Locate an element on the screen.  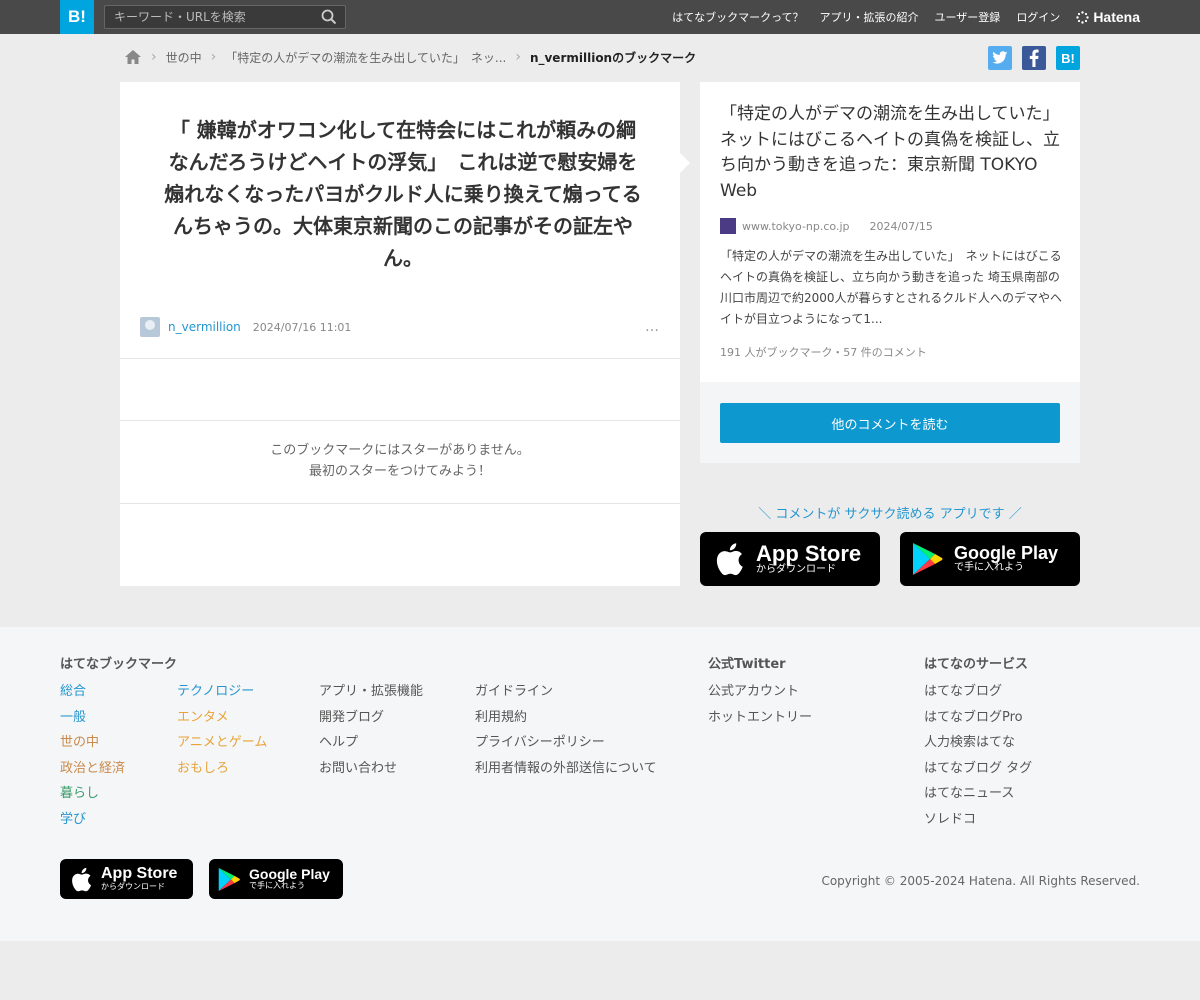
footer-link: 公式アカウント is located at coordinates (760, 692).